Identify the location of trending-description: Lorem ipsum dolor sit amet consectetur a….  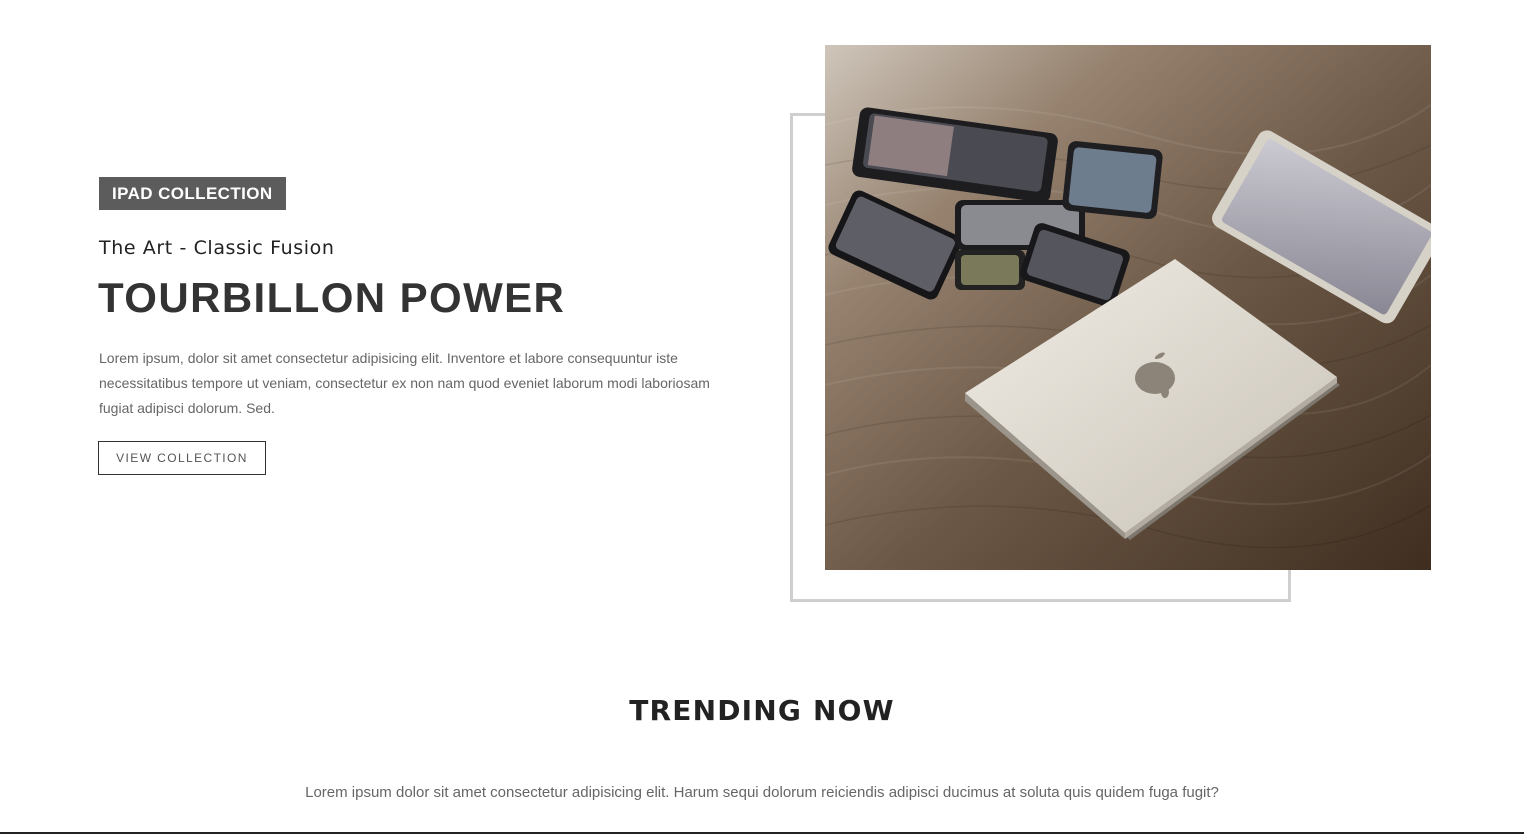
(762, 792).